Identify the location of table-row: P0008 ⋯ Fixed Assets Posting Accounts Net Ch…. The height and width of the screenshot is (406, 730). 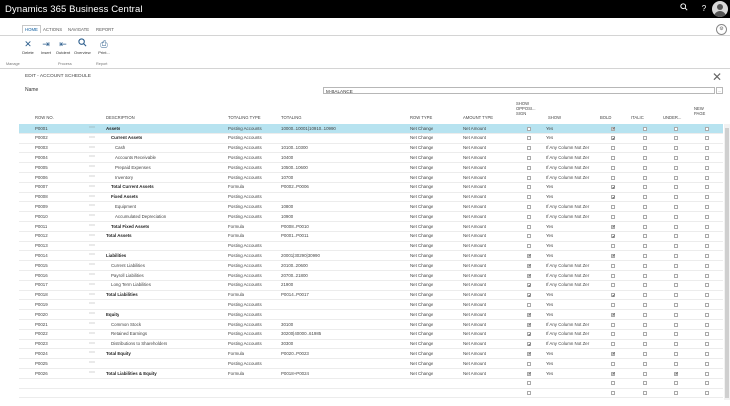
(371, 198).